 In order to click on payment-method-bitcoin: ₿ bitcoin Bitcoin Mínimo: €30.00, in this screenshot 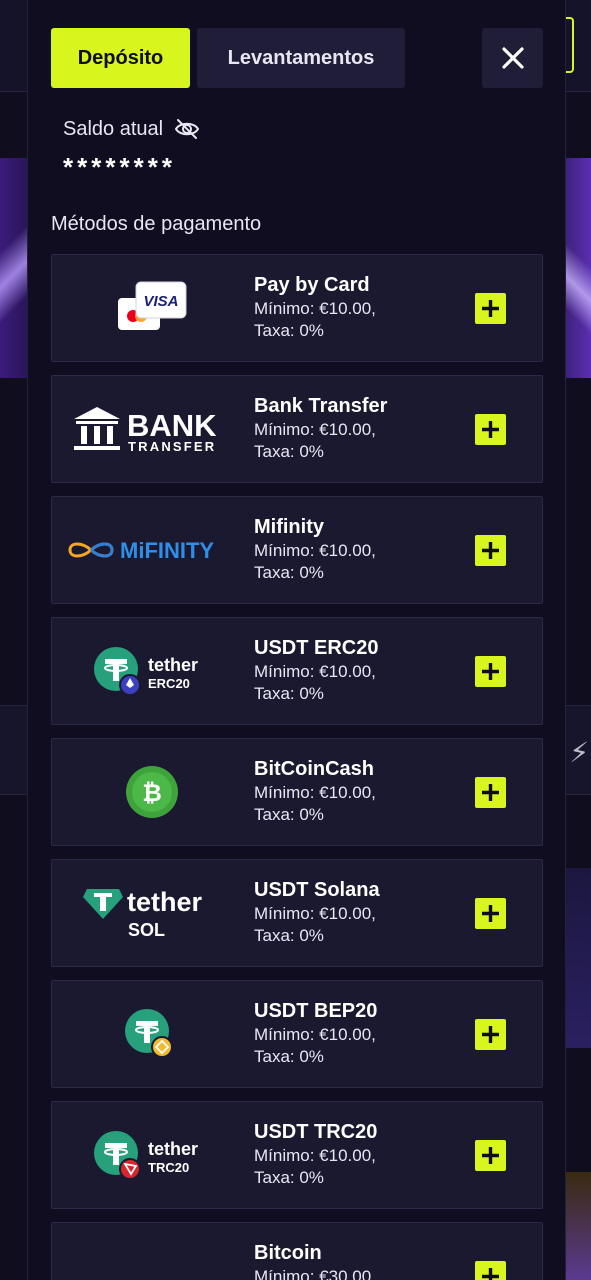, I will do `click(297, 1251)`.